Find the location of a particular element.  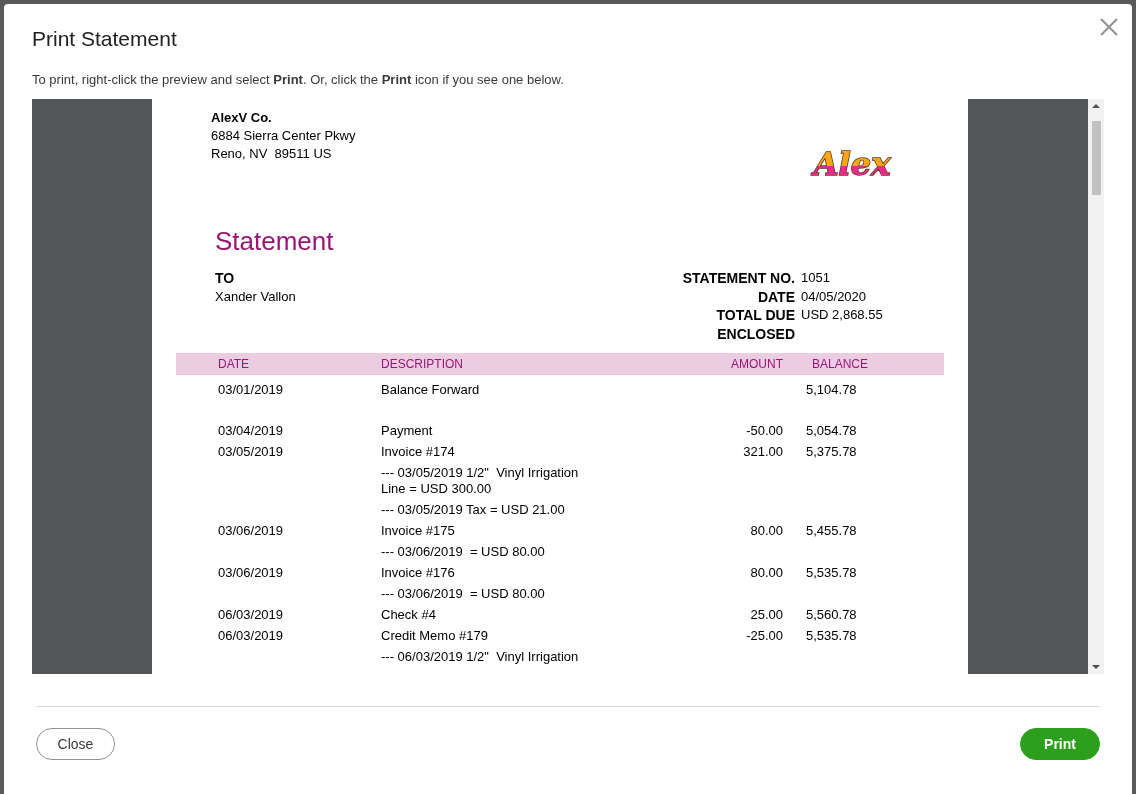

to-label: TO is located at coordinates (225, 278).